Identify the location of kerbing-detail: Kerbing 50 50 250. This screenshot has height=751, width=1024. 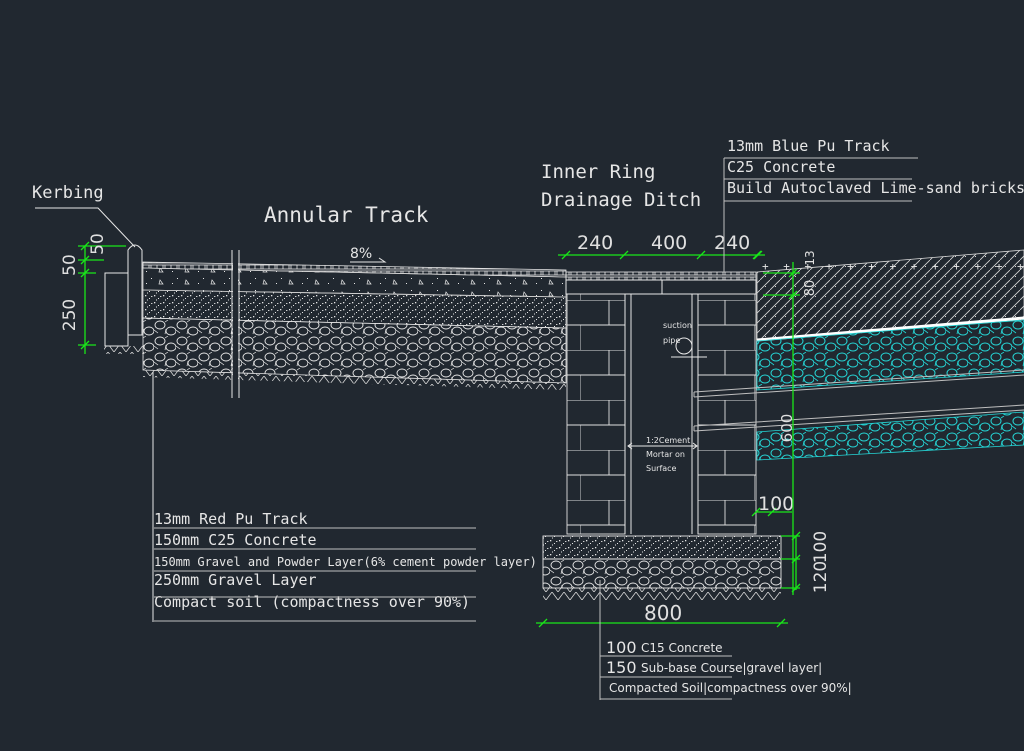
(88, 268).